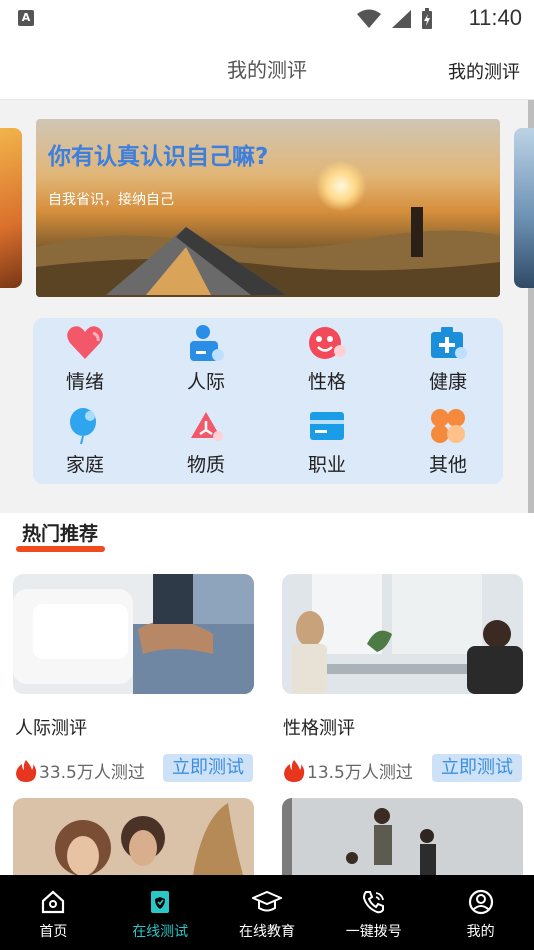 This screenshot has height=950, width=534. What do you see at coordinates (427, 18) in the screenshot?
I see `battery-icon` at bounding box center [427, 18].